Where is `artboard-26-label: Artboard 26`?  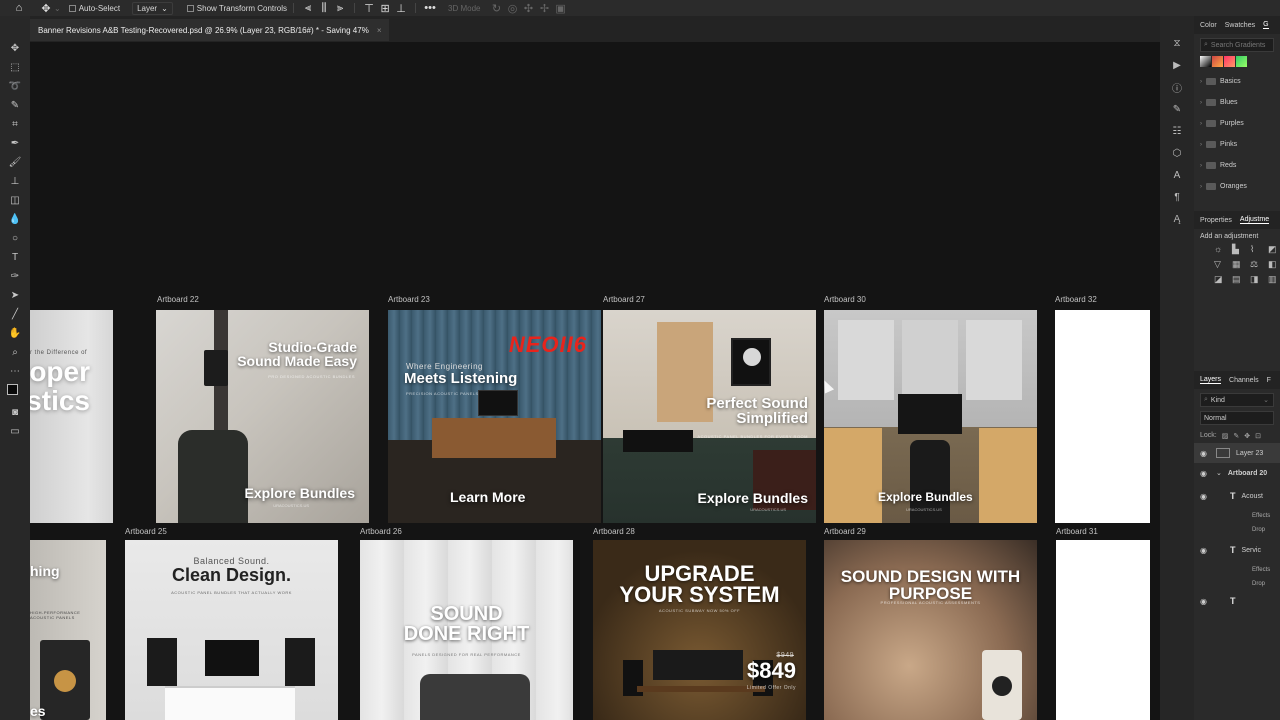
artboard-26-label: Artboard 26 is located at coordinates (381, 531).